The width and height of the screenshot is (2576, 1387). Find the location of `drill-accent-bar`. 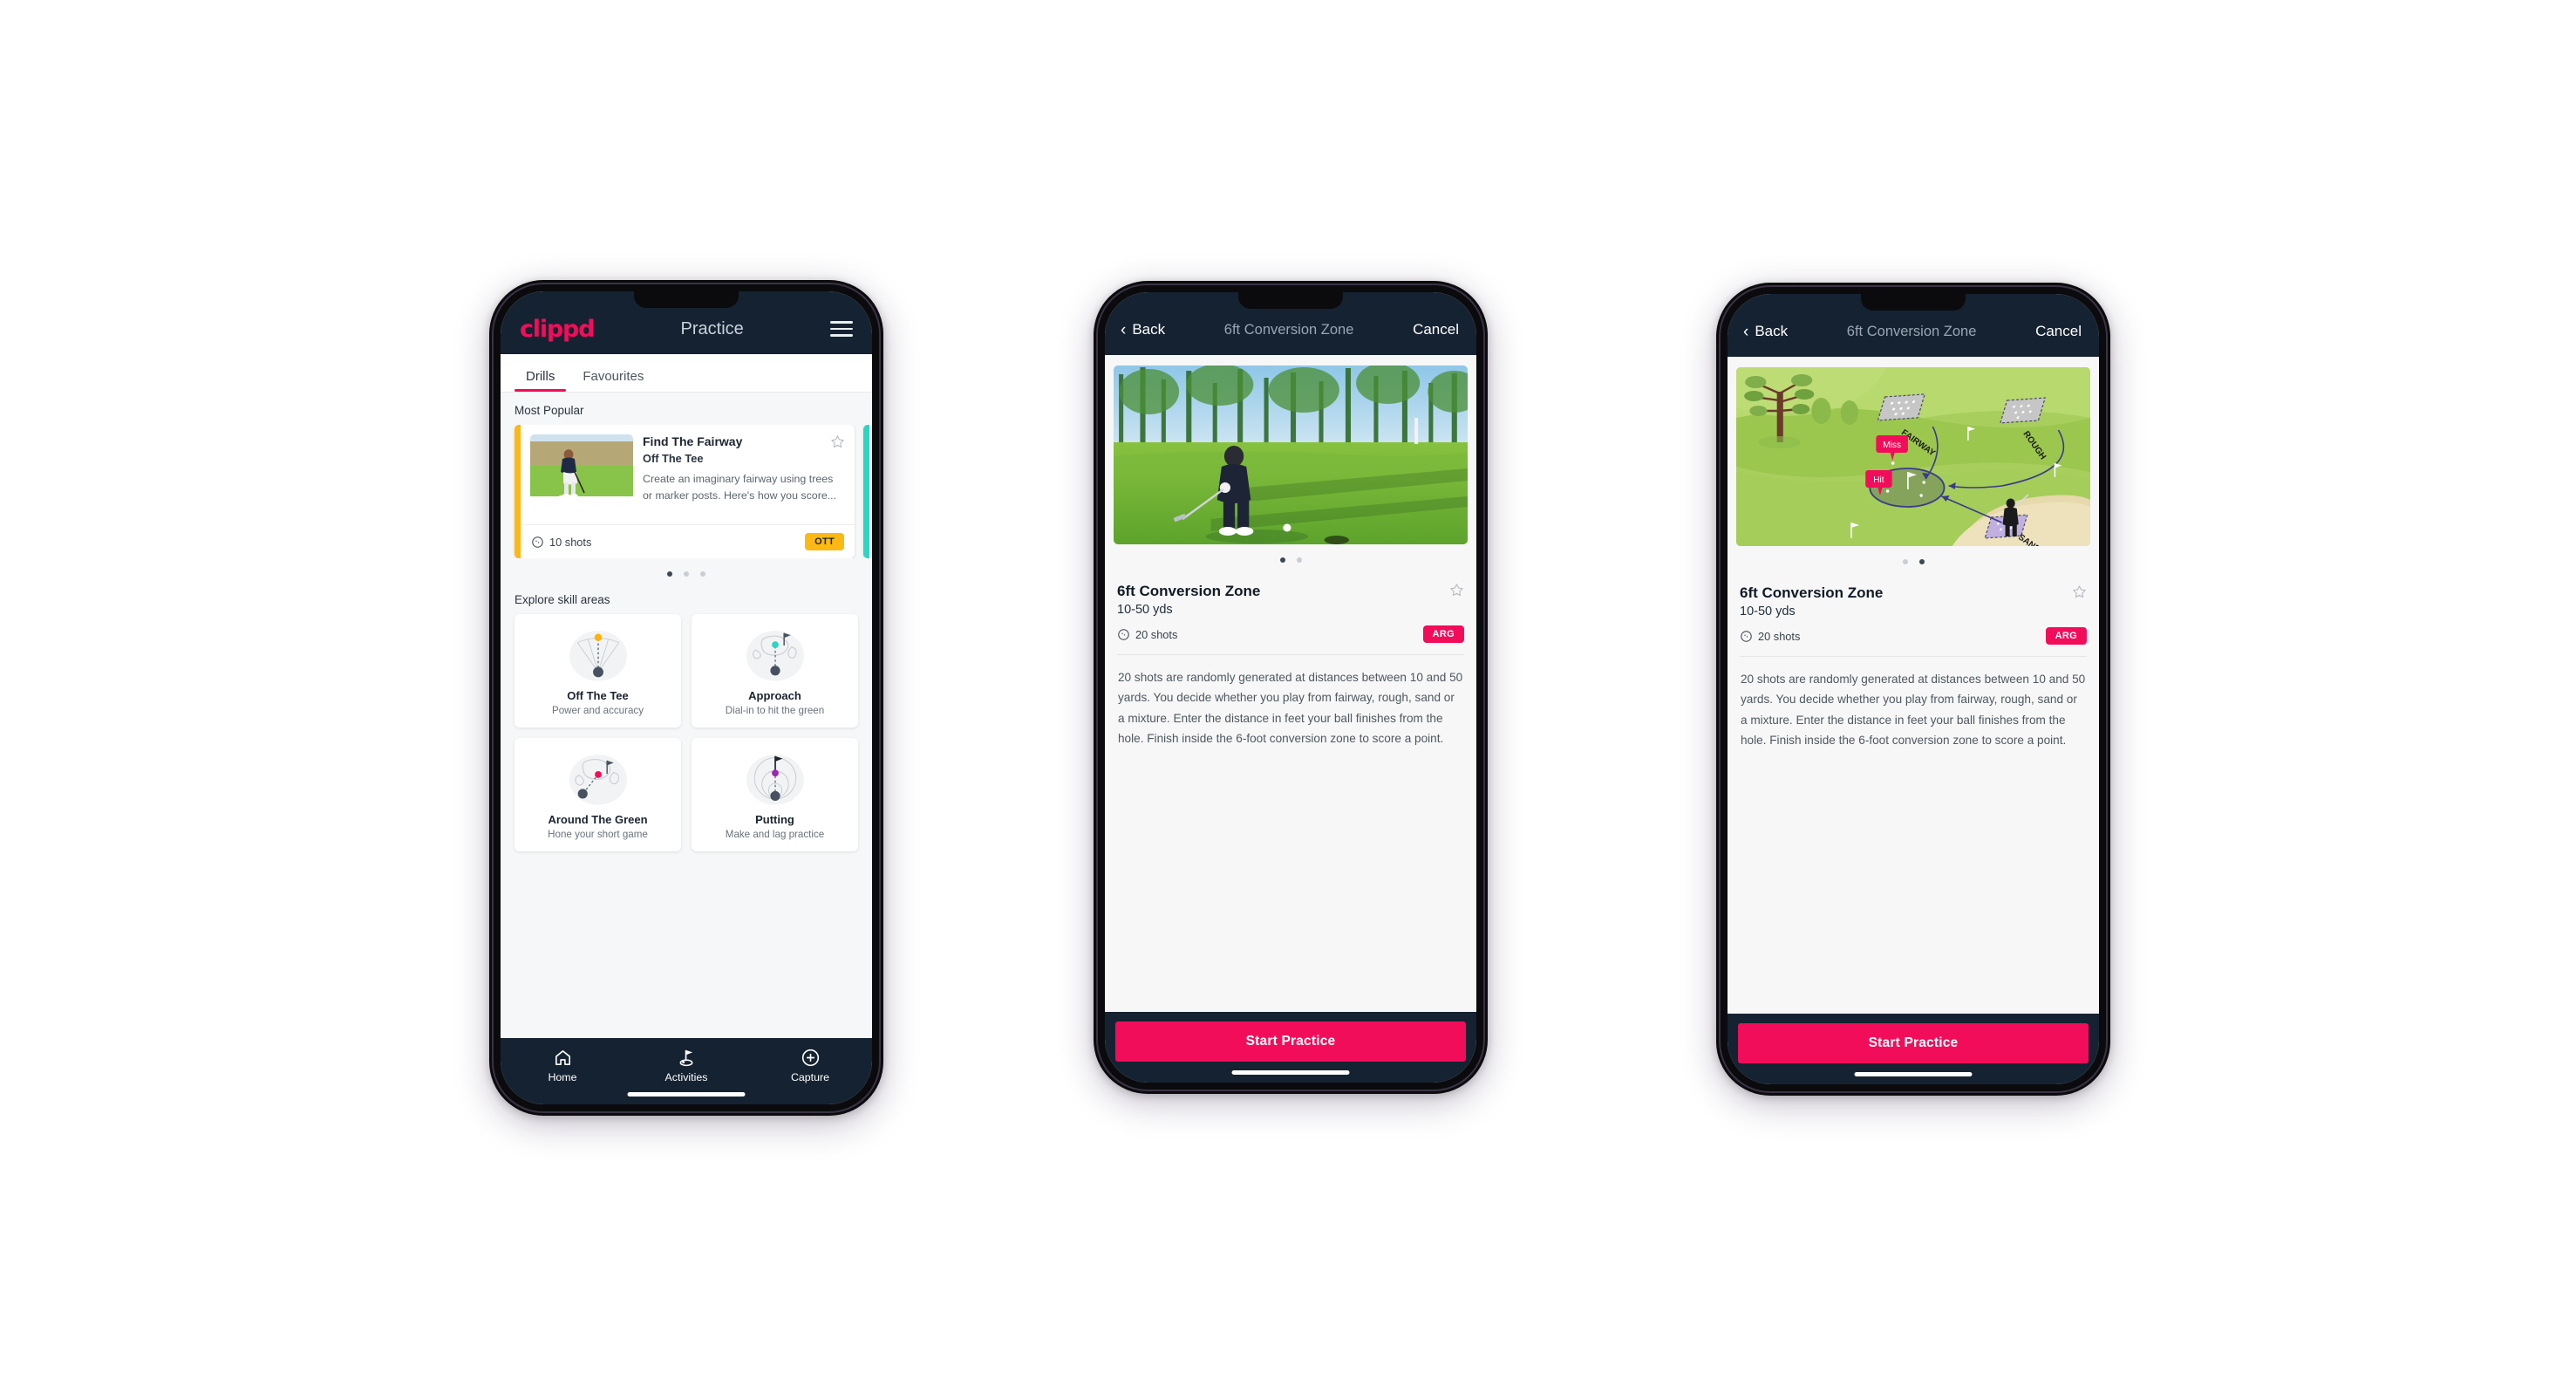

drill-accent-bar is located at coordinates (518, 492).